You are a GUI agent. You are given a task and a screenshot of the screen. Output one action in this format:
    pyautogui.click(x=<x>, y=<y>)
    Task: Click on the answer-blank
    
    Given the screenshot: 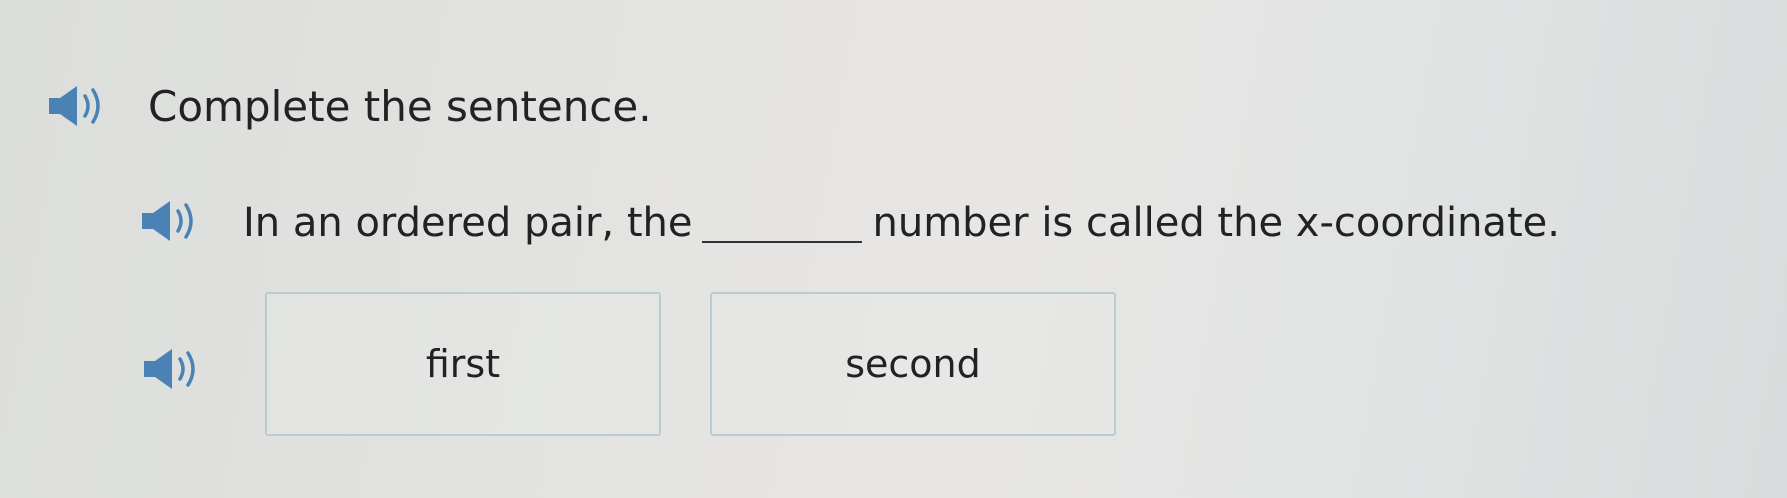 What is the action you would take?
    pyautogui.click(x=782, y=225)
    